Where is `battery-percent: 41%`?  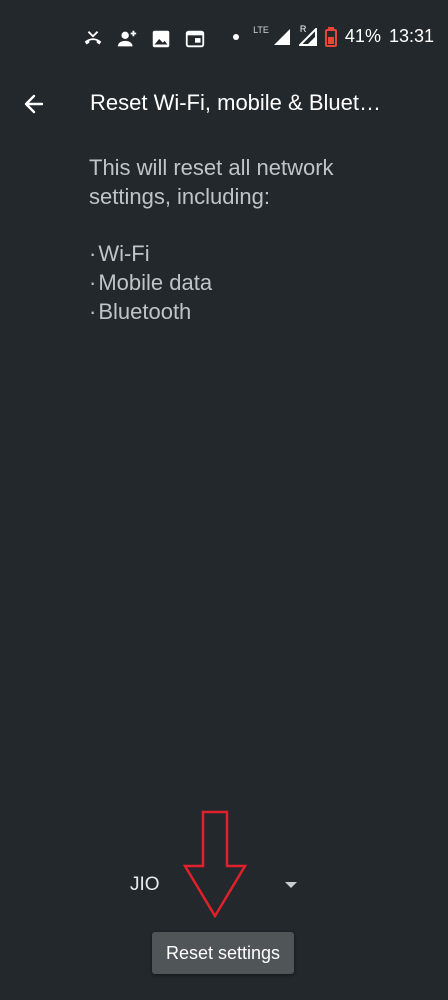
battery-percent: 41% is located at coordinates (362, 36).